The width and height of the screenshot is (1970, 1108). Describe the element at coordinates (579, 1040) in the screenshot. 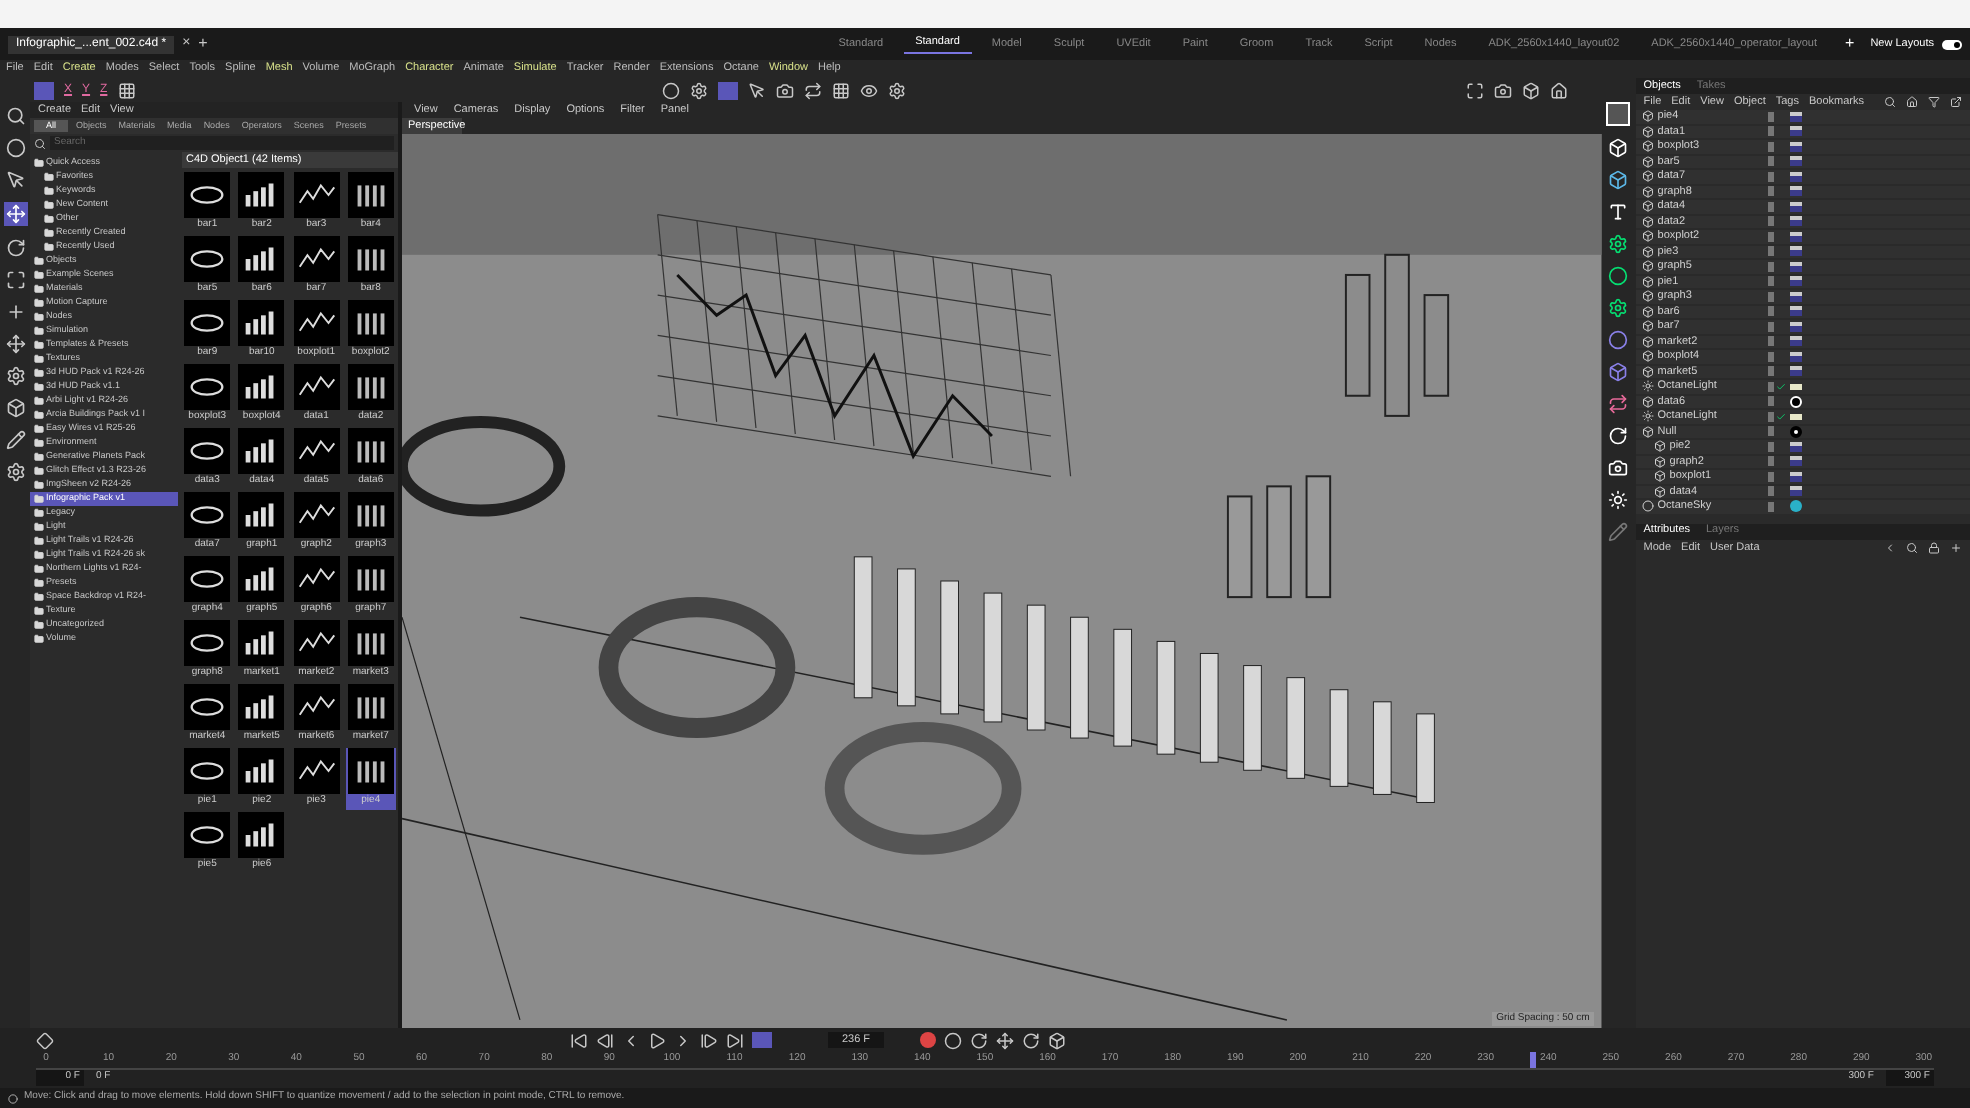

I see `first-frame-icon` at that location.